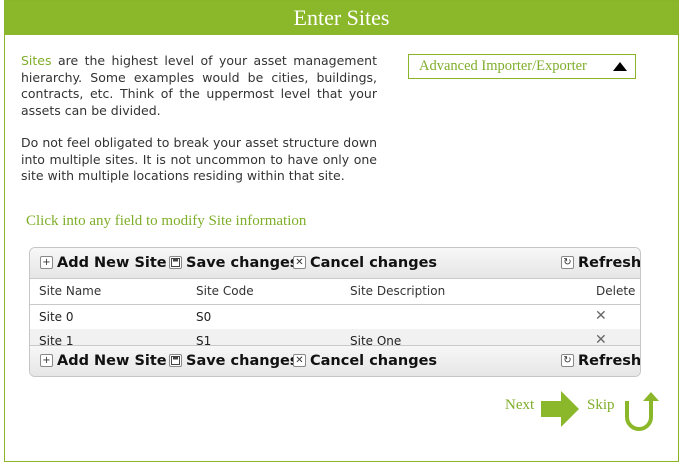 This screenshot has height=468, width=685. I want to click on skip-button: Skip, so click(601, 405).